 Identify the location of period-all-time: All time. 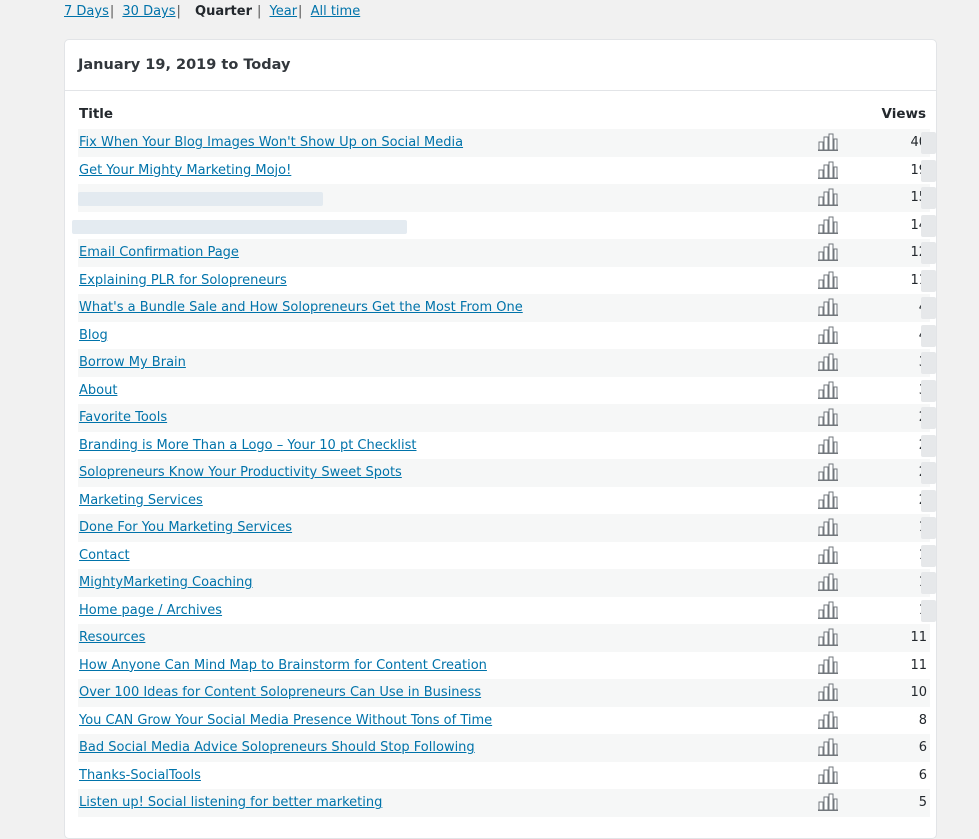
(336, 11).